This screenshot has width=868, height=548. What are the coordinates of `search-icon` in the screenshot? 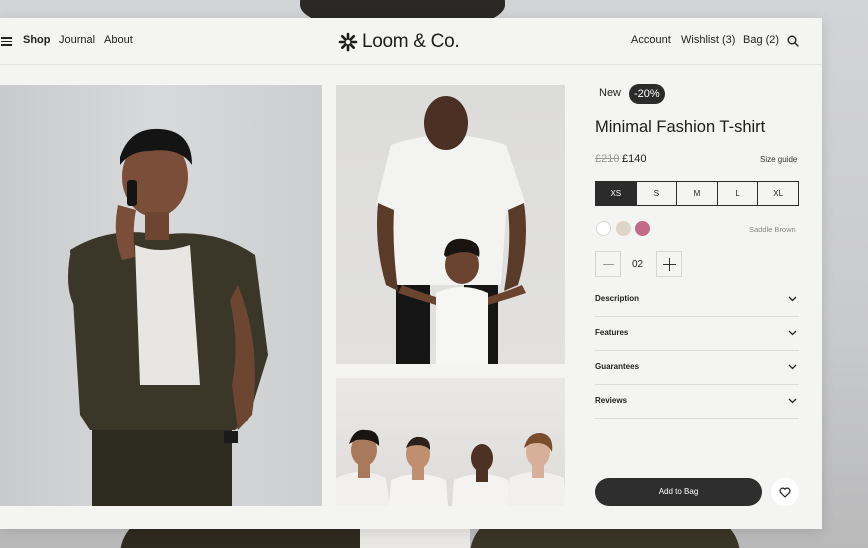 It's located at (793, 41).